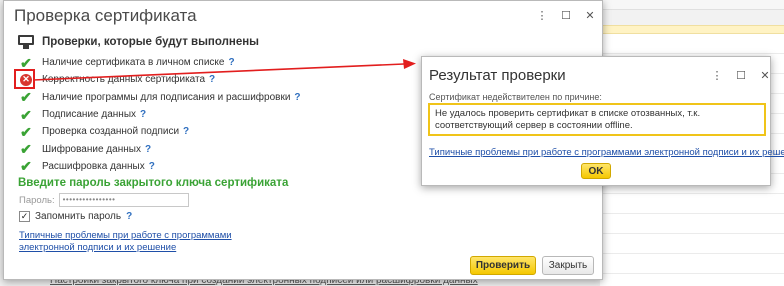  Describe the element at coordinates (24, 216) in the screenshot. I see `remember-password-checkbox: ✓` at that location.